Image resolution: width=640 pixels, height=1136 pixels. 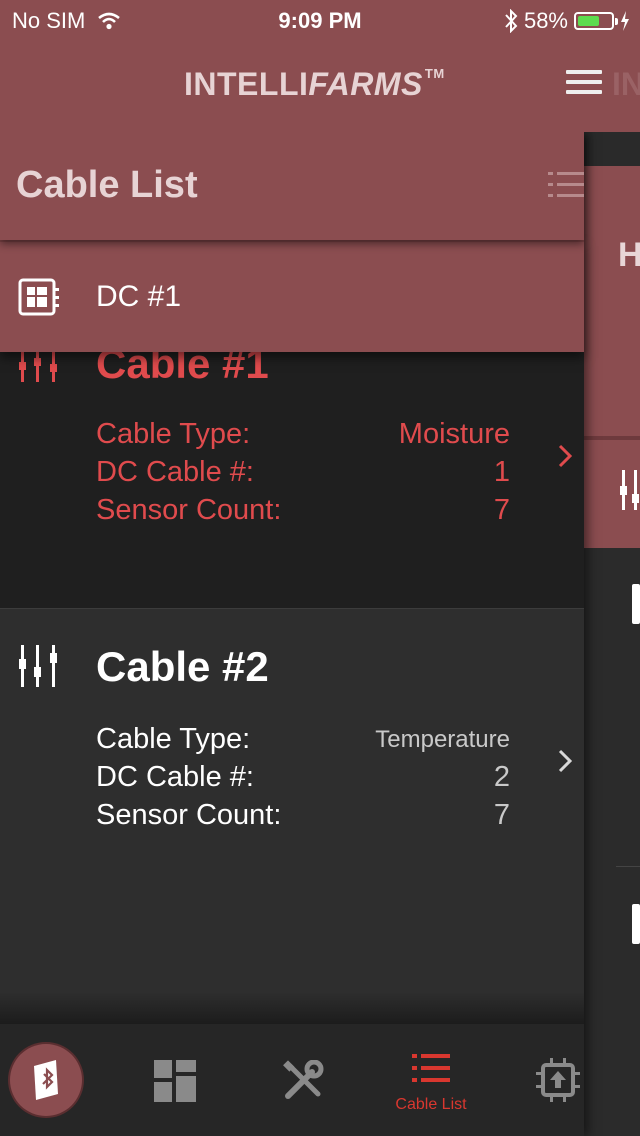 I want to click on status-right: 58%, so click(x=567, y=21).